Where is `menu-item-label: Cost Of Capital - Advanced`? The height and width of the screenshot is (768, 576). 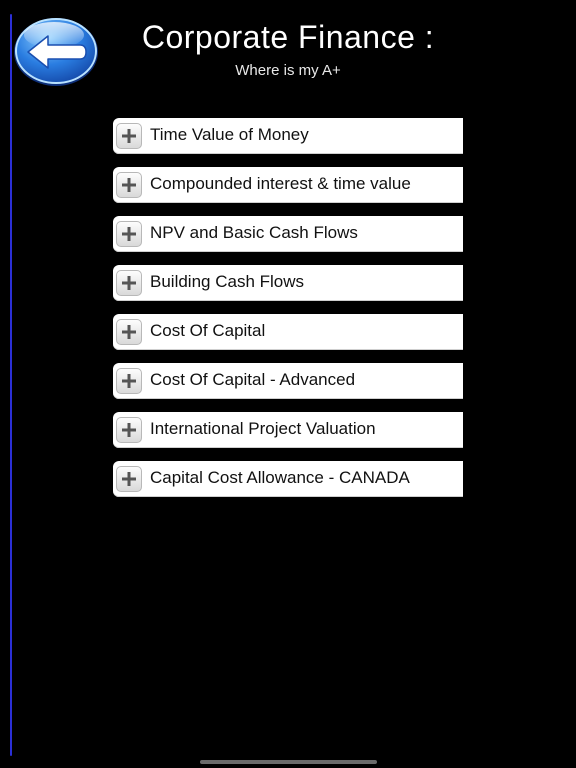 menu-item-label: Cost Of Capital - Advanced is located at coordinates (253, 379).